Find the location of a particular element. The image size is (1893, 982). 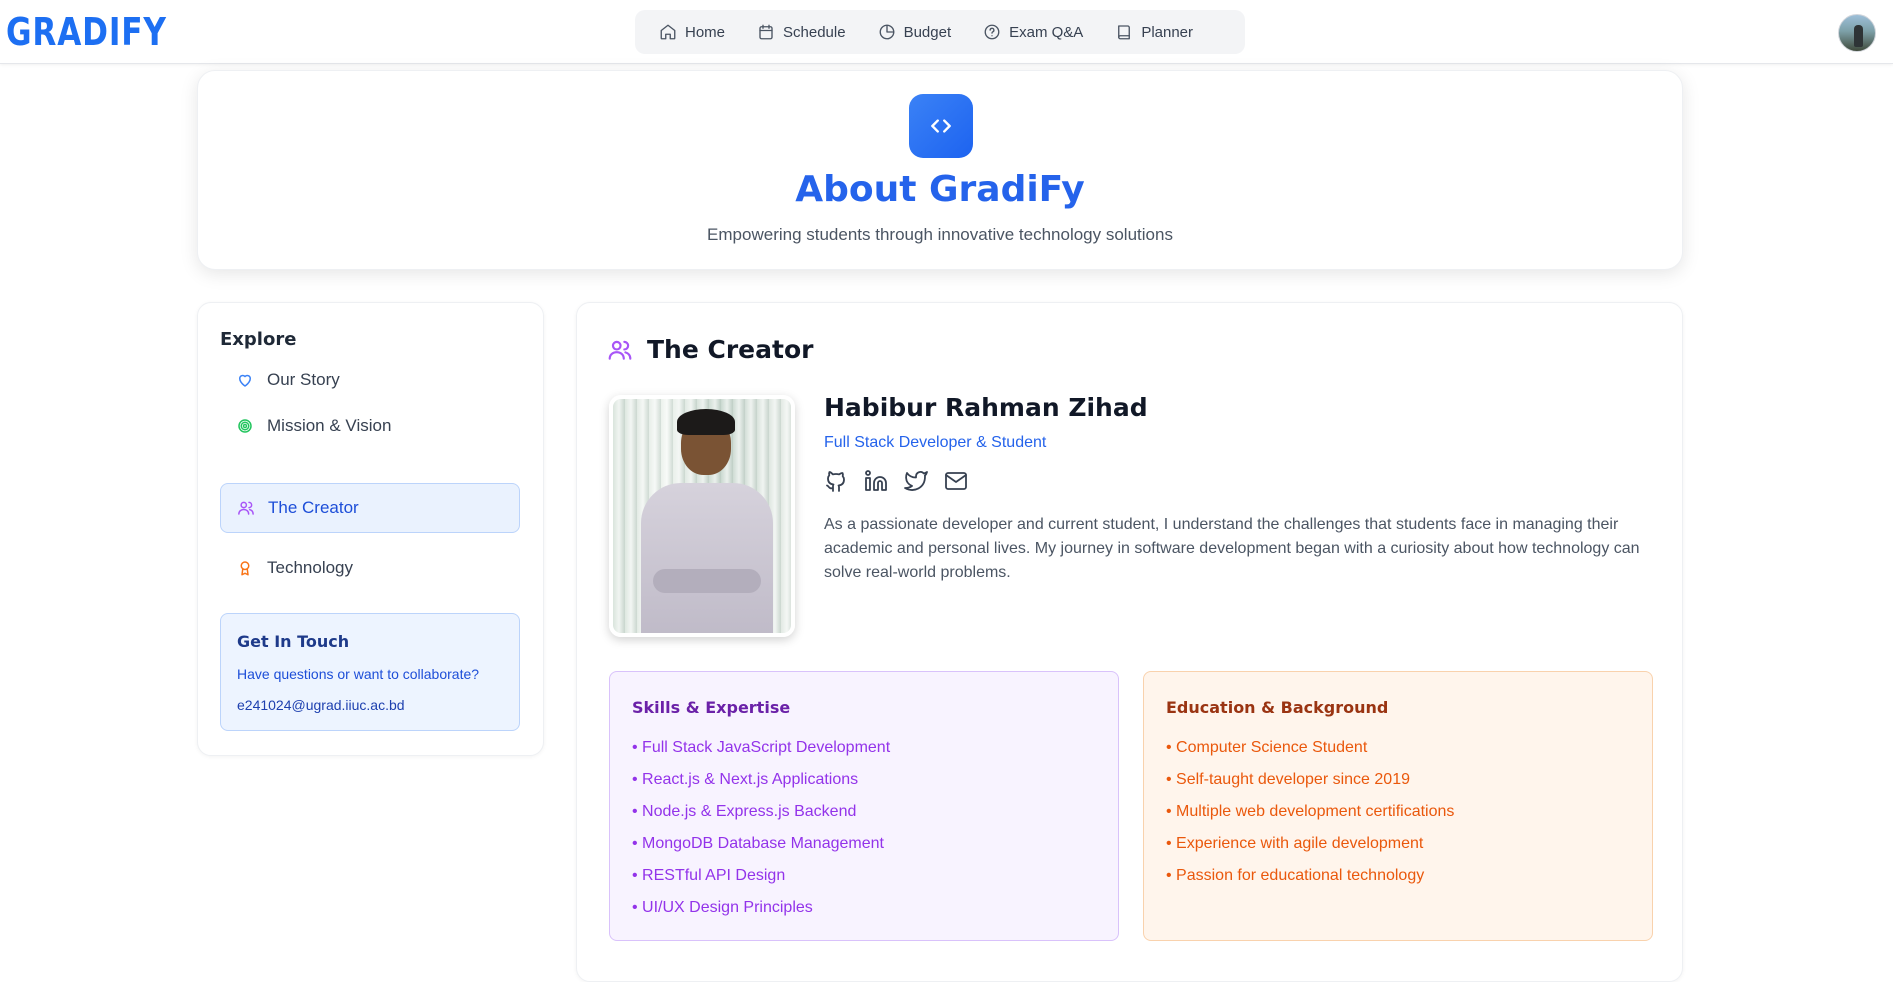

skills-title: Skills & Expertise is located at coordinates (711, 707).